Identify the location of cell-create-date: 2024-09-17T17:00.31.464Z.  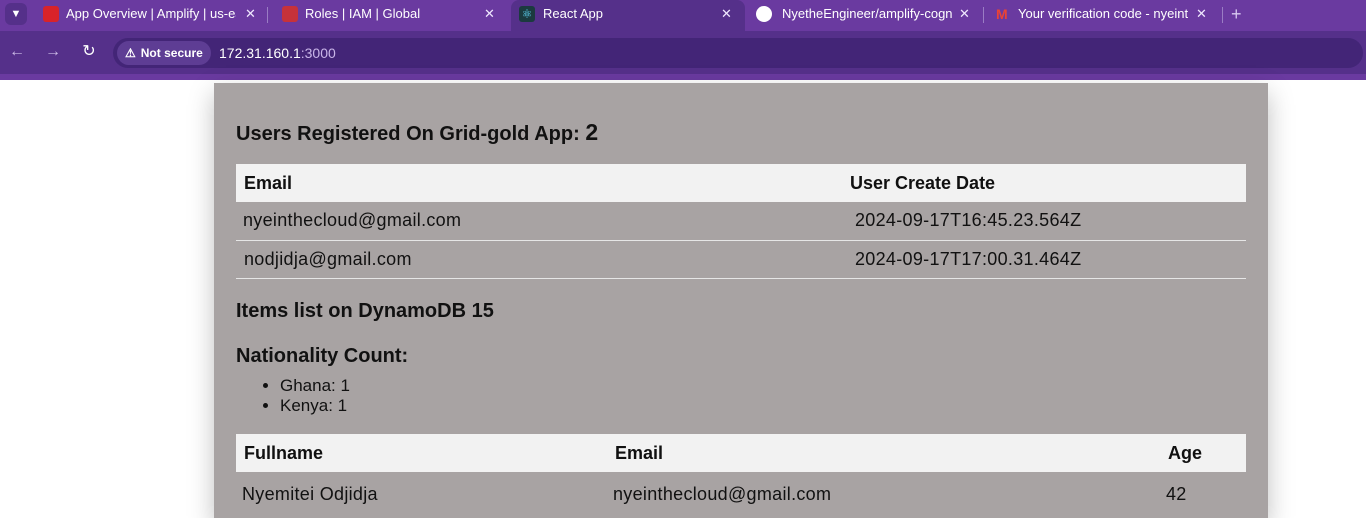
(1044, 259).